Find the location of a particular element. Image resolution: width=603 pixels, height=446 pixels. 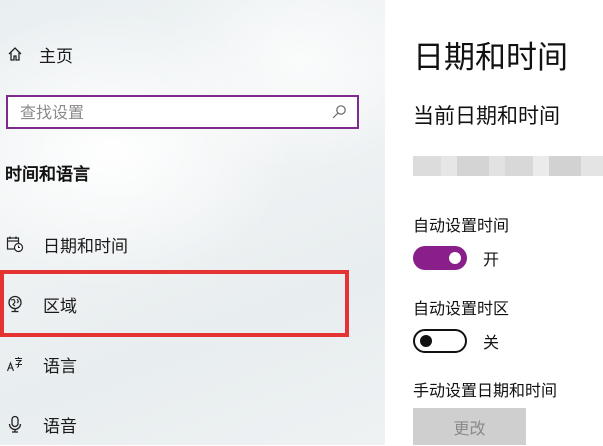

current-date-time-heading: 当前日期和时间 is located at coordinates (486, 116).